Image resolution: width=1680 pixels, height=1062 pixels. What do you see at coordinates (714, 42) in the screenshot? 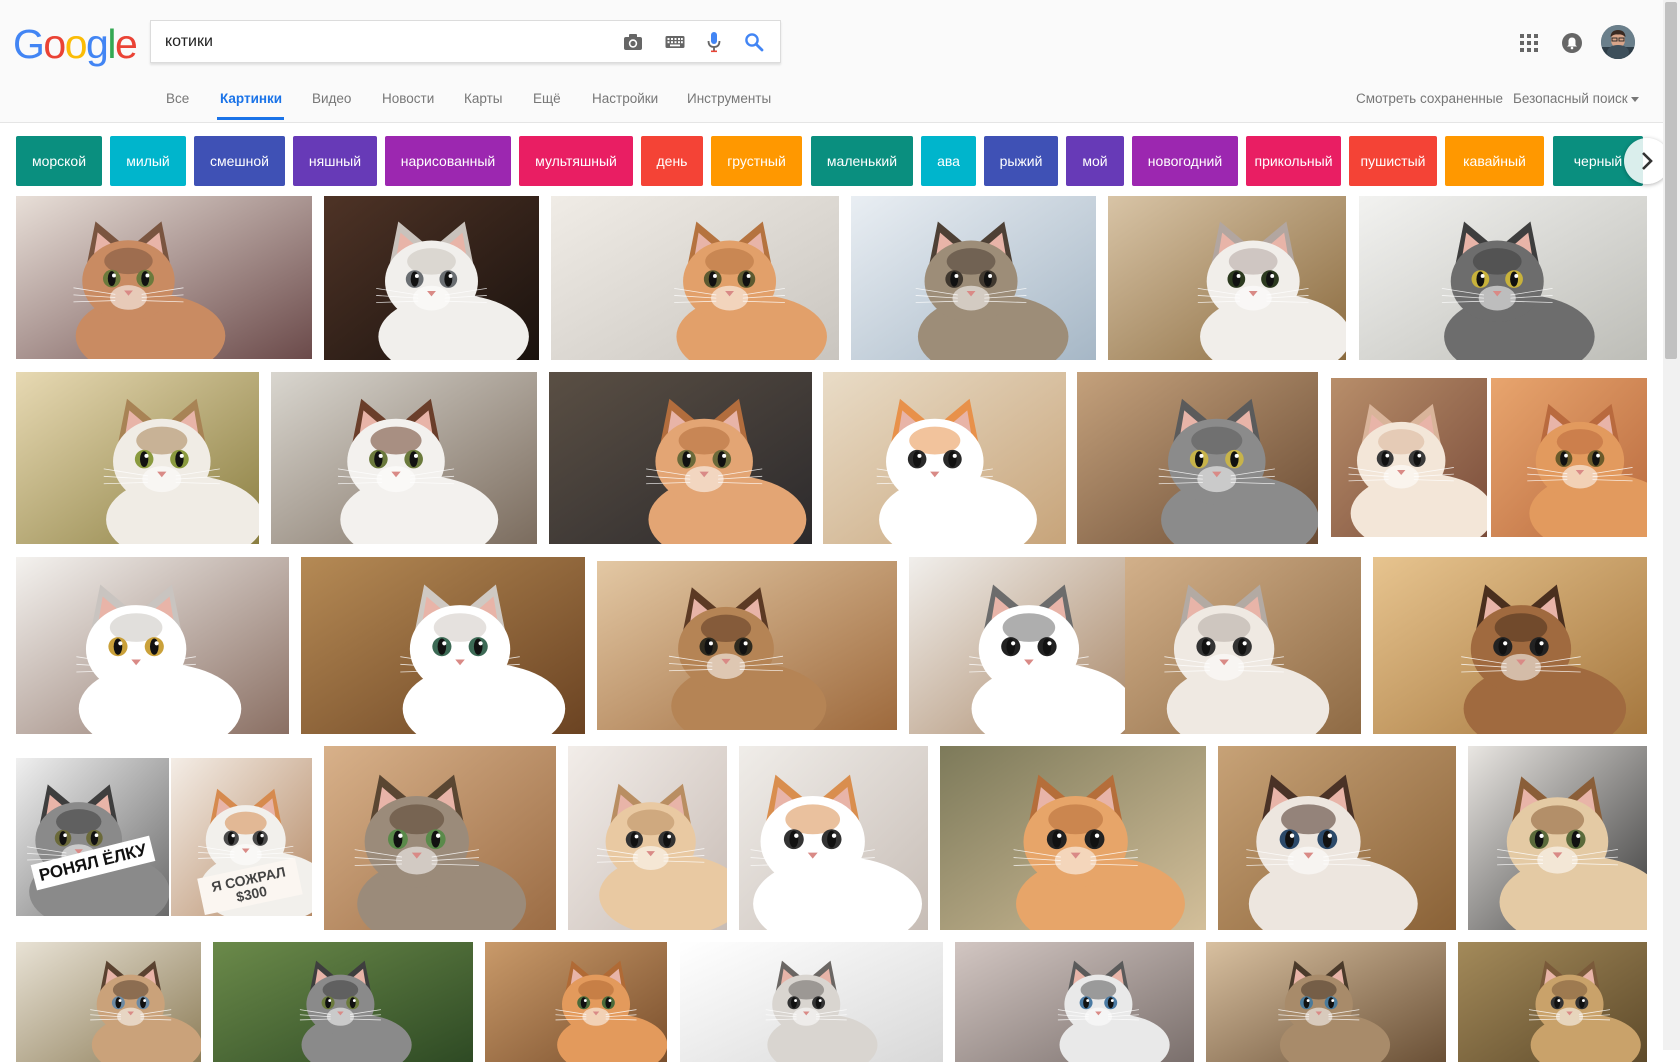
I see `microphone-icon` at bounding box center [714, 42].